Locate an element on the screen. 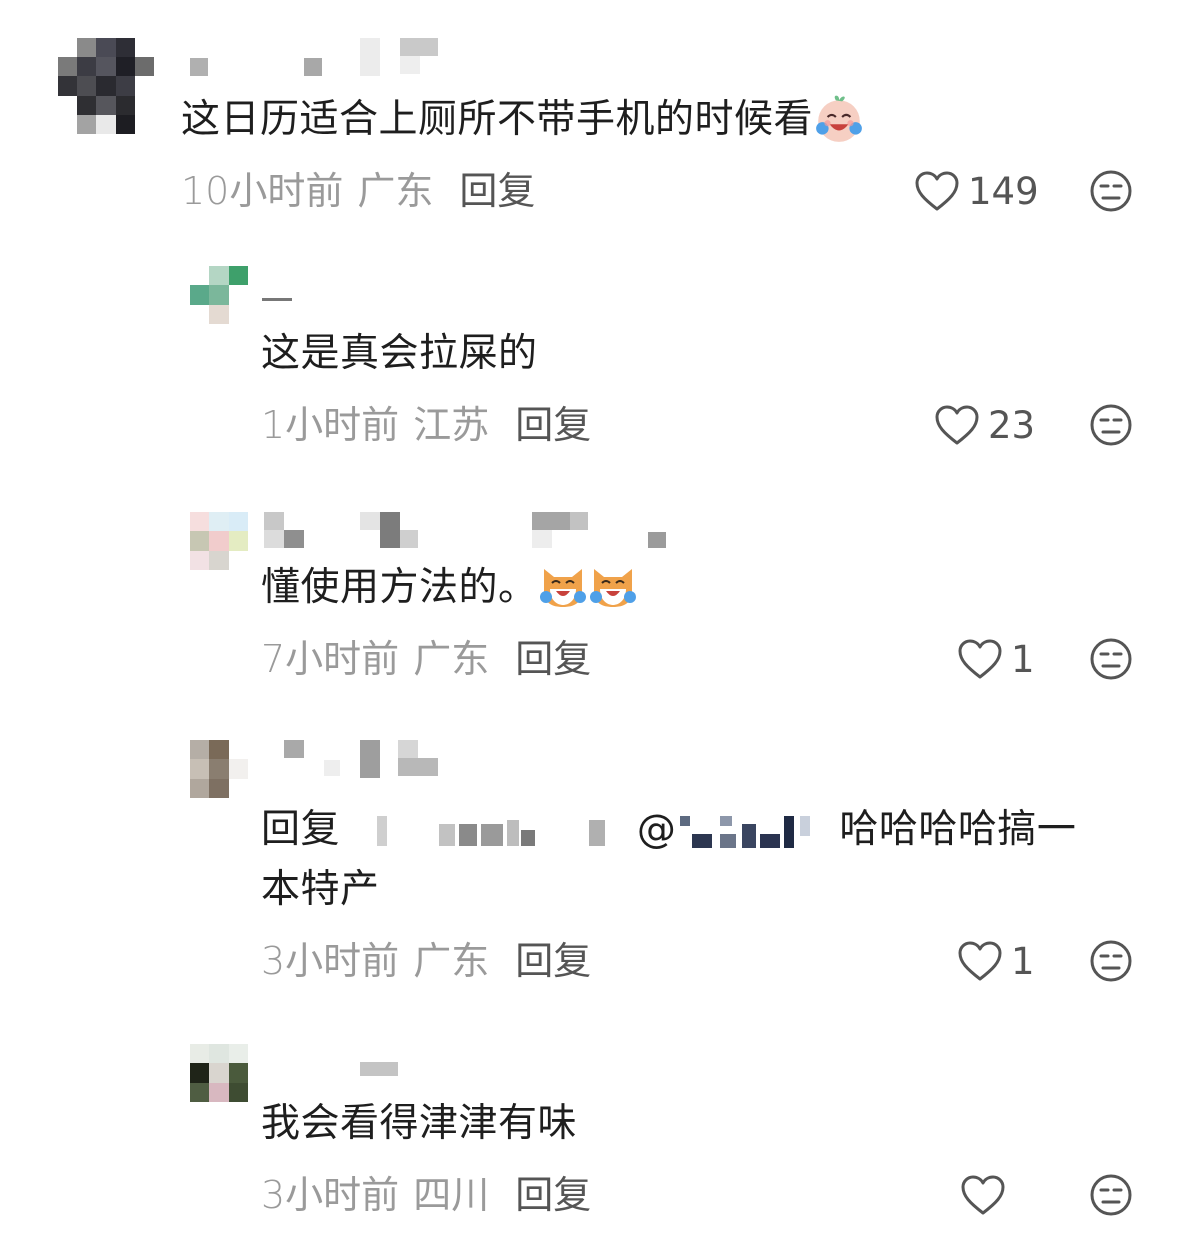 This screenshot has width=1200, height=1244. like-button: 149 is located at coordinates (976, 191).